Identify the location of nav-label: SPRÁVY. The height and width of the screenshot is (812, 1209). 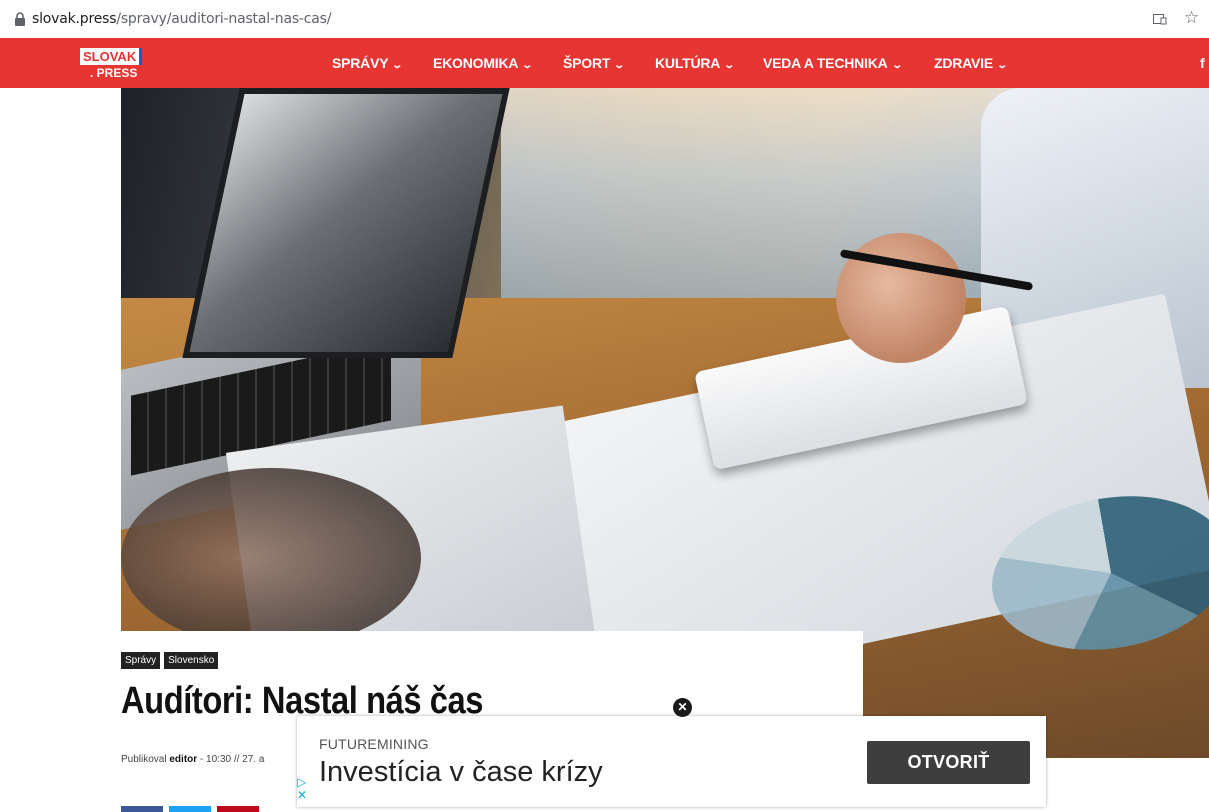
(360, 63).